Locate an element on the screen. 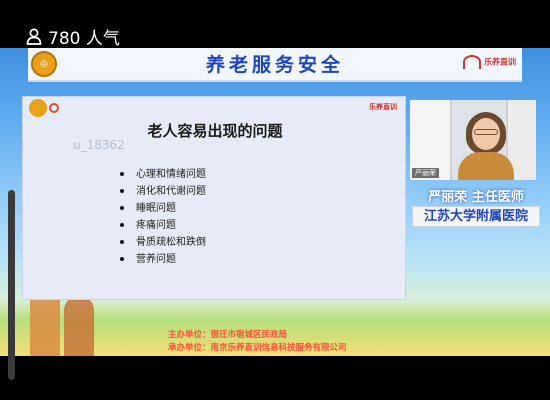 The image size is (550, 400). banner-title: 养老服务安全 is located at coordinates (274, 65).